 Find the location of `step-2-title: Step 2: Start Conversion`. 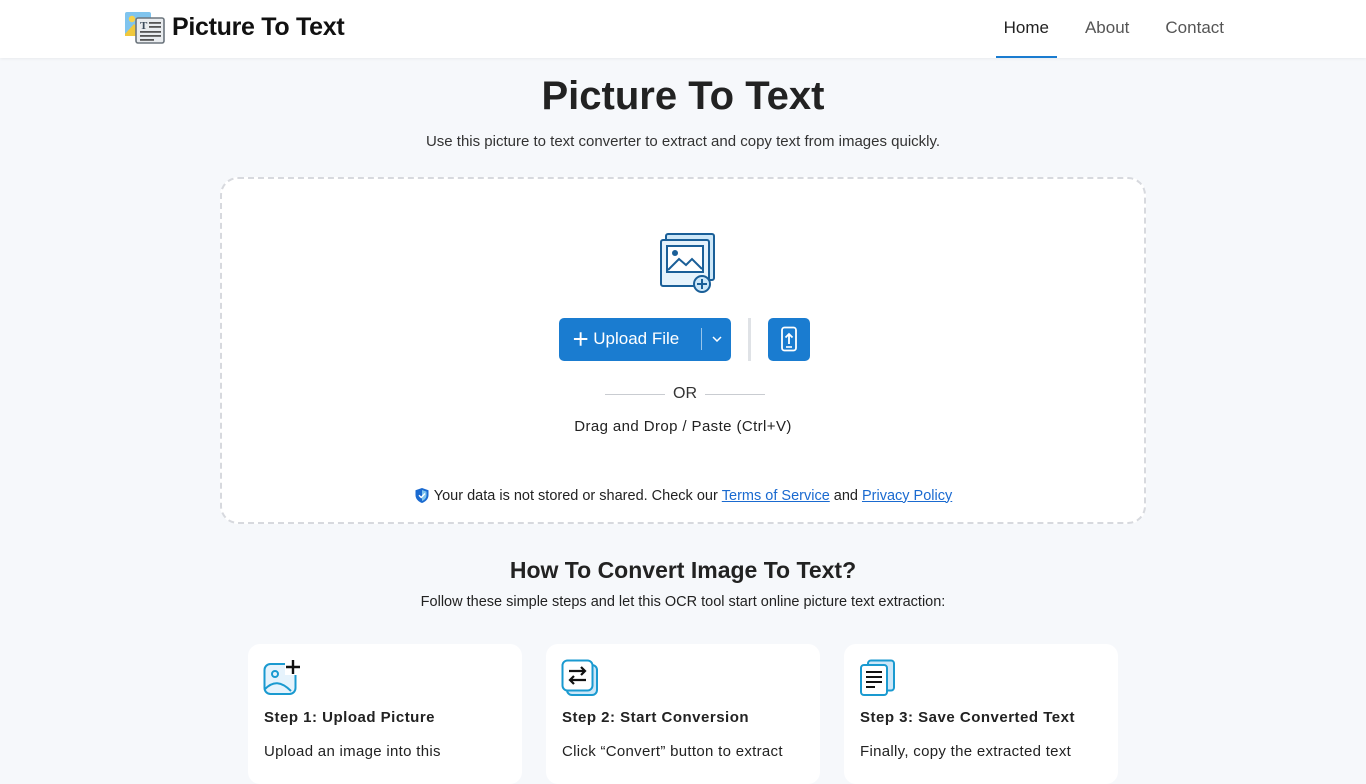

step-2-title: Step 2: Start Conversion is located at coordinates (656, 717).